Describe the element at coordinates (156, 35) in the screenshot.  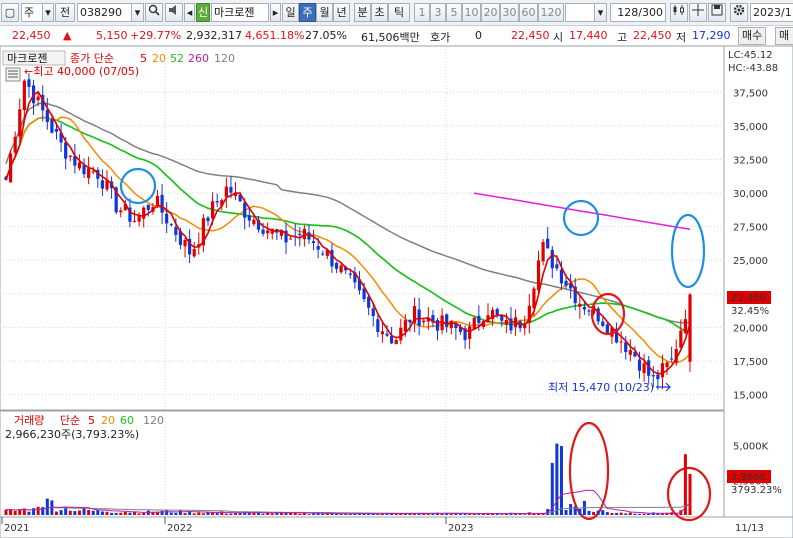
I see `price-change-pct: +29.77%` at that location.